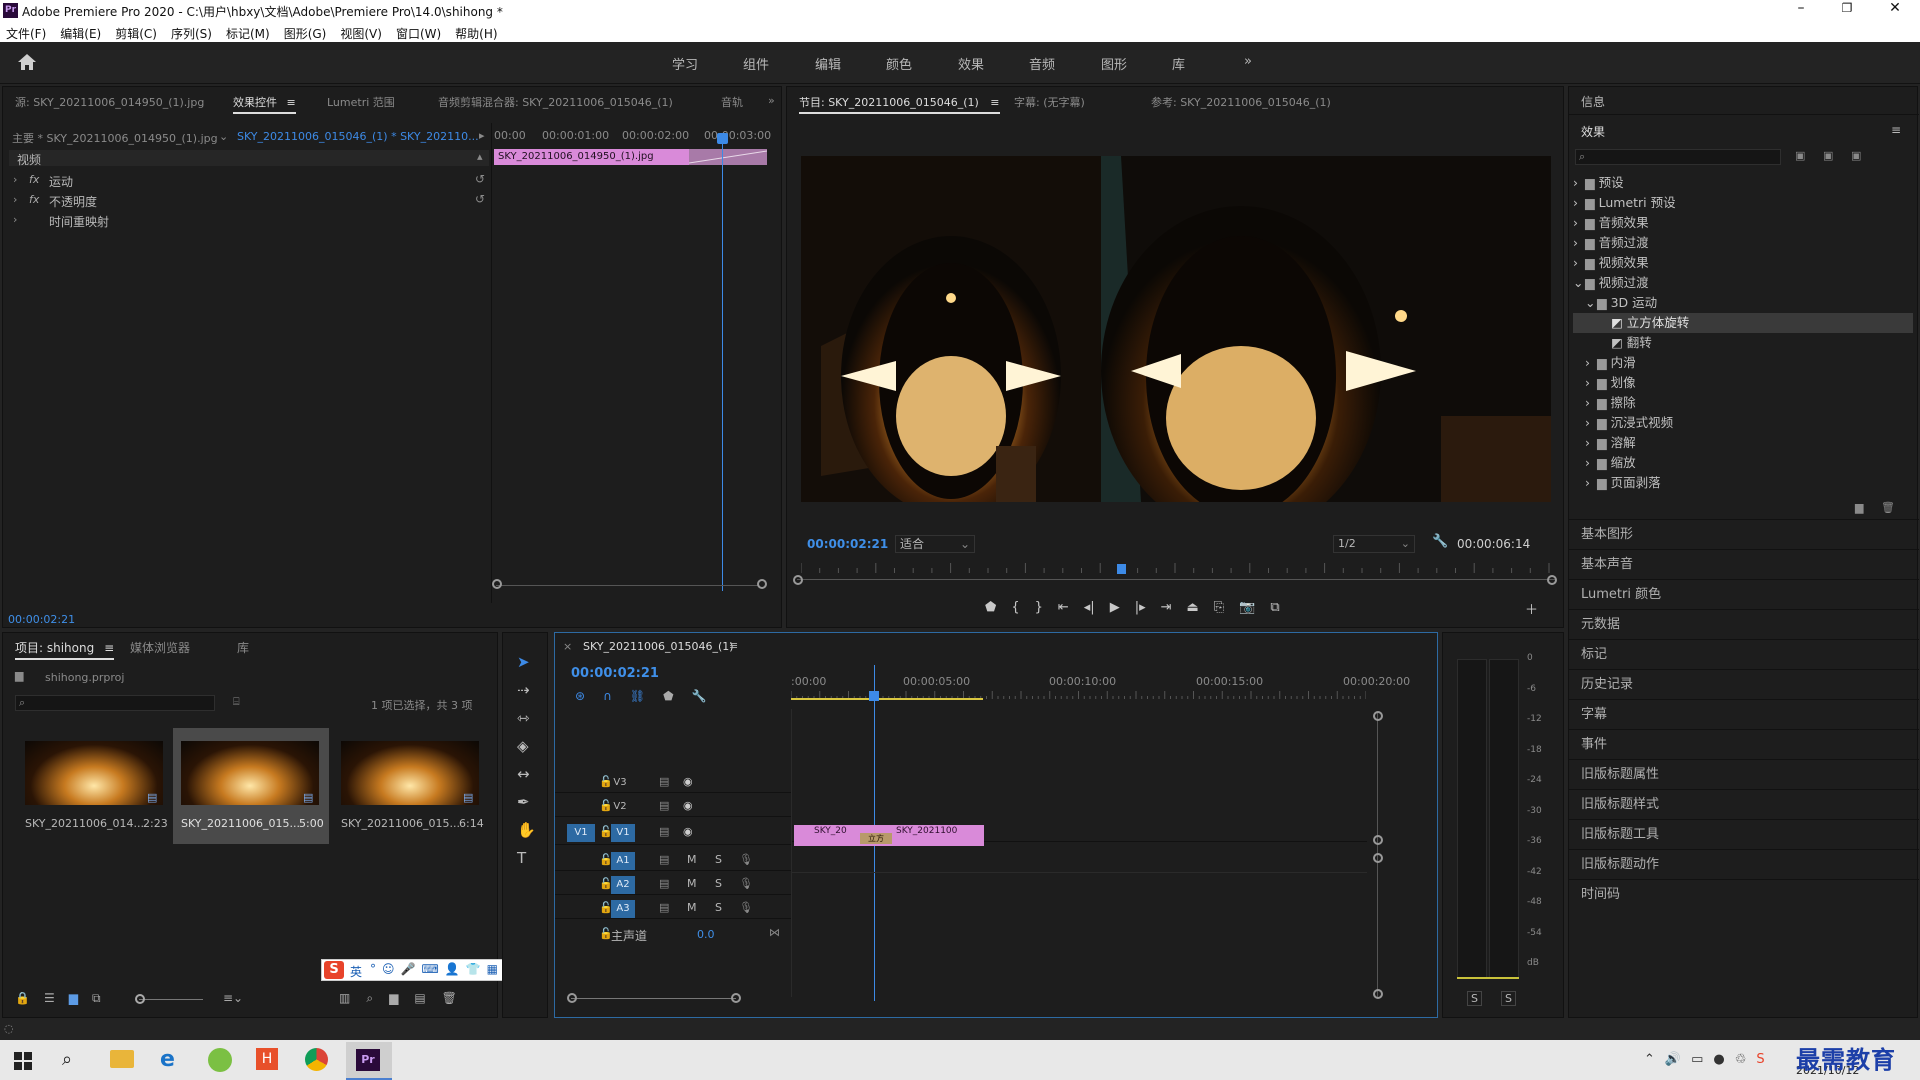 The image size is (1920, 1080). I want to click on ime-tools-icon: °☺🎤⌨👤👕▦, so click(437, 969).